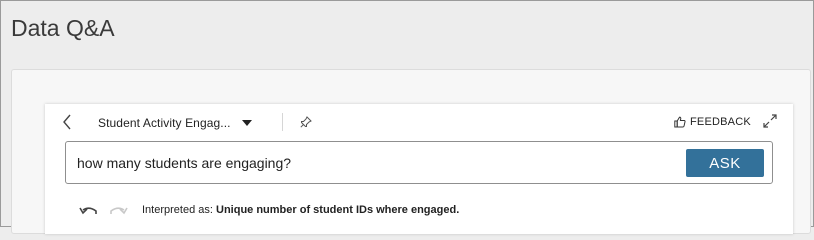 This screenshot has width=814, height=240. I want to click on redo-icon, so click(119, 211).